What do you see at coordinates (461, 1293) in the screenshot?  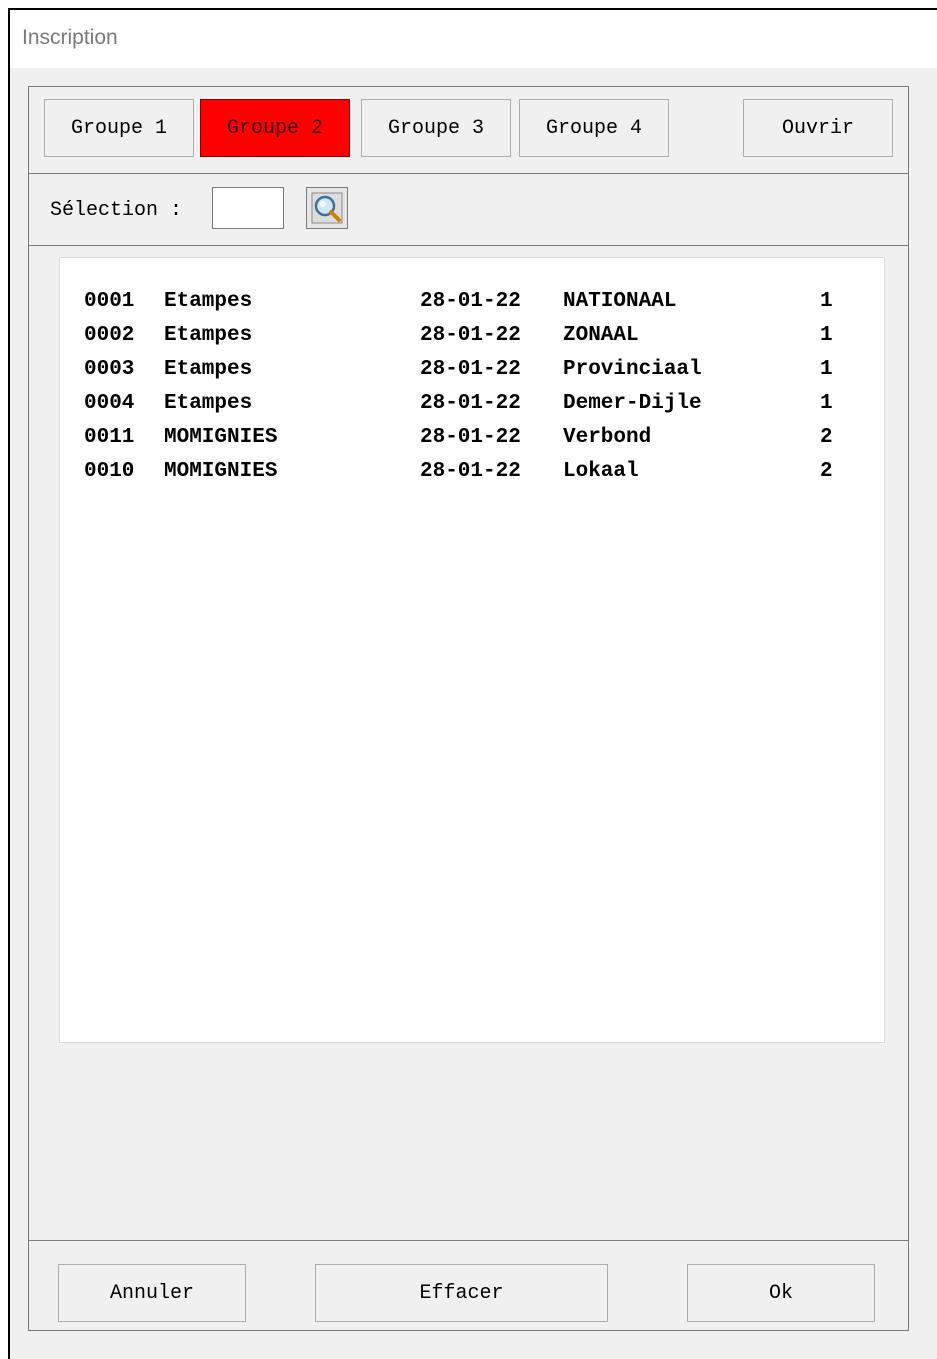 I see `clear-button: Effacer` at bounding box center [461, 1293].